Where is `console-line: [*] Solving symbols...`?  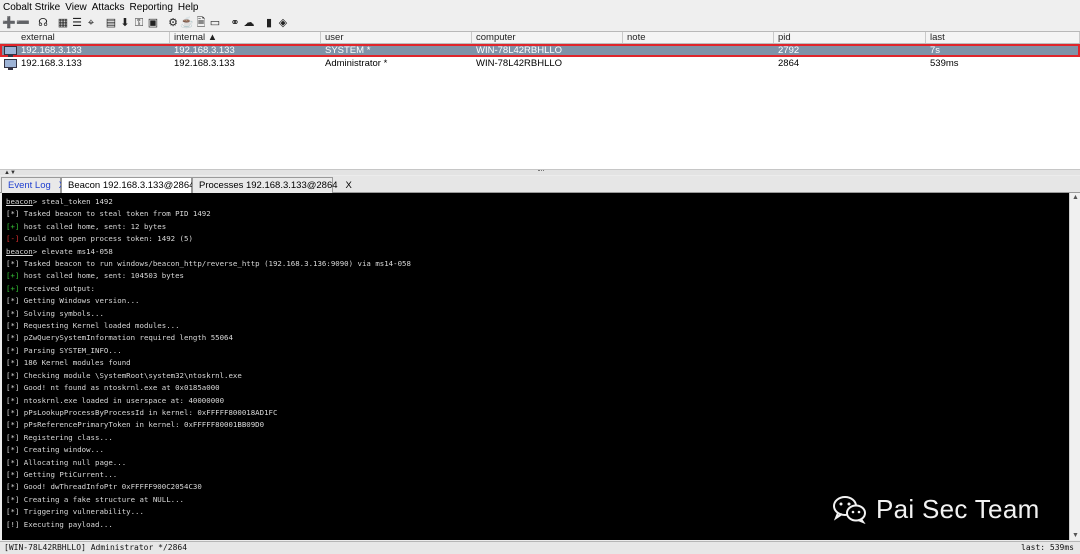 console-line: [*] Solving symbols... is located at coordinates (535, 314).